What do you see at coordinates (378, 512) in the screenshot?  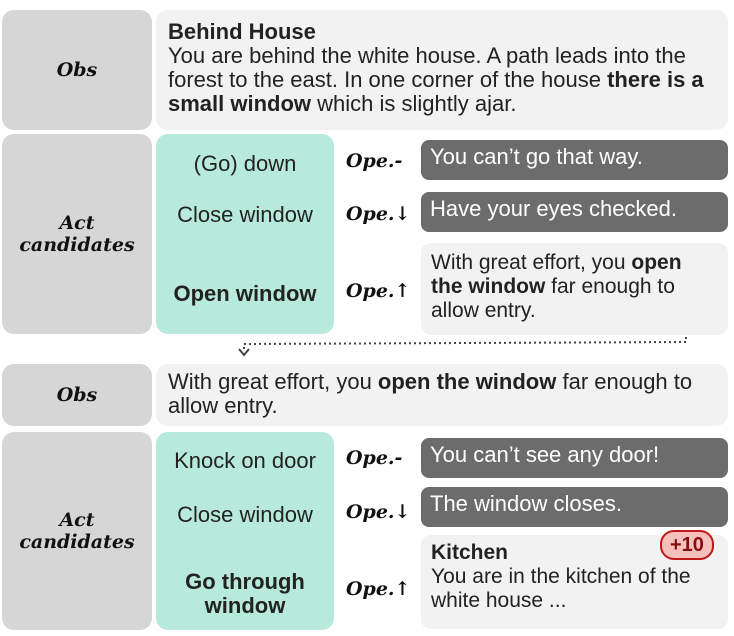 I see `op-down-2: Ope.↓` at bounding box center [378, 512].